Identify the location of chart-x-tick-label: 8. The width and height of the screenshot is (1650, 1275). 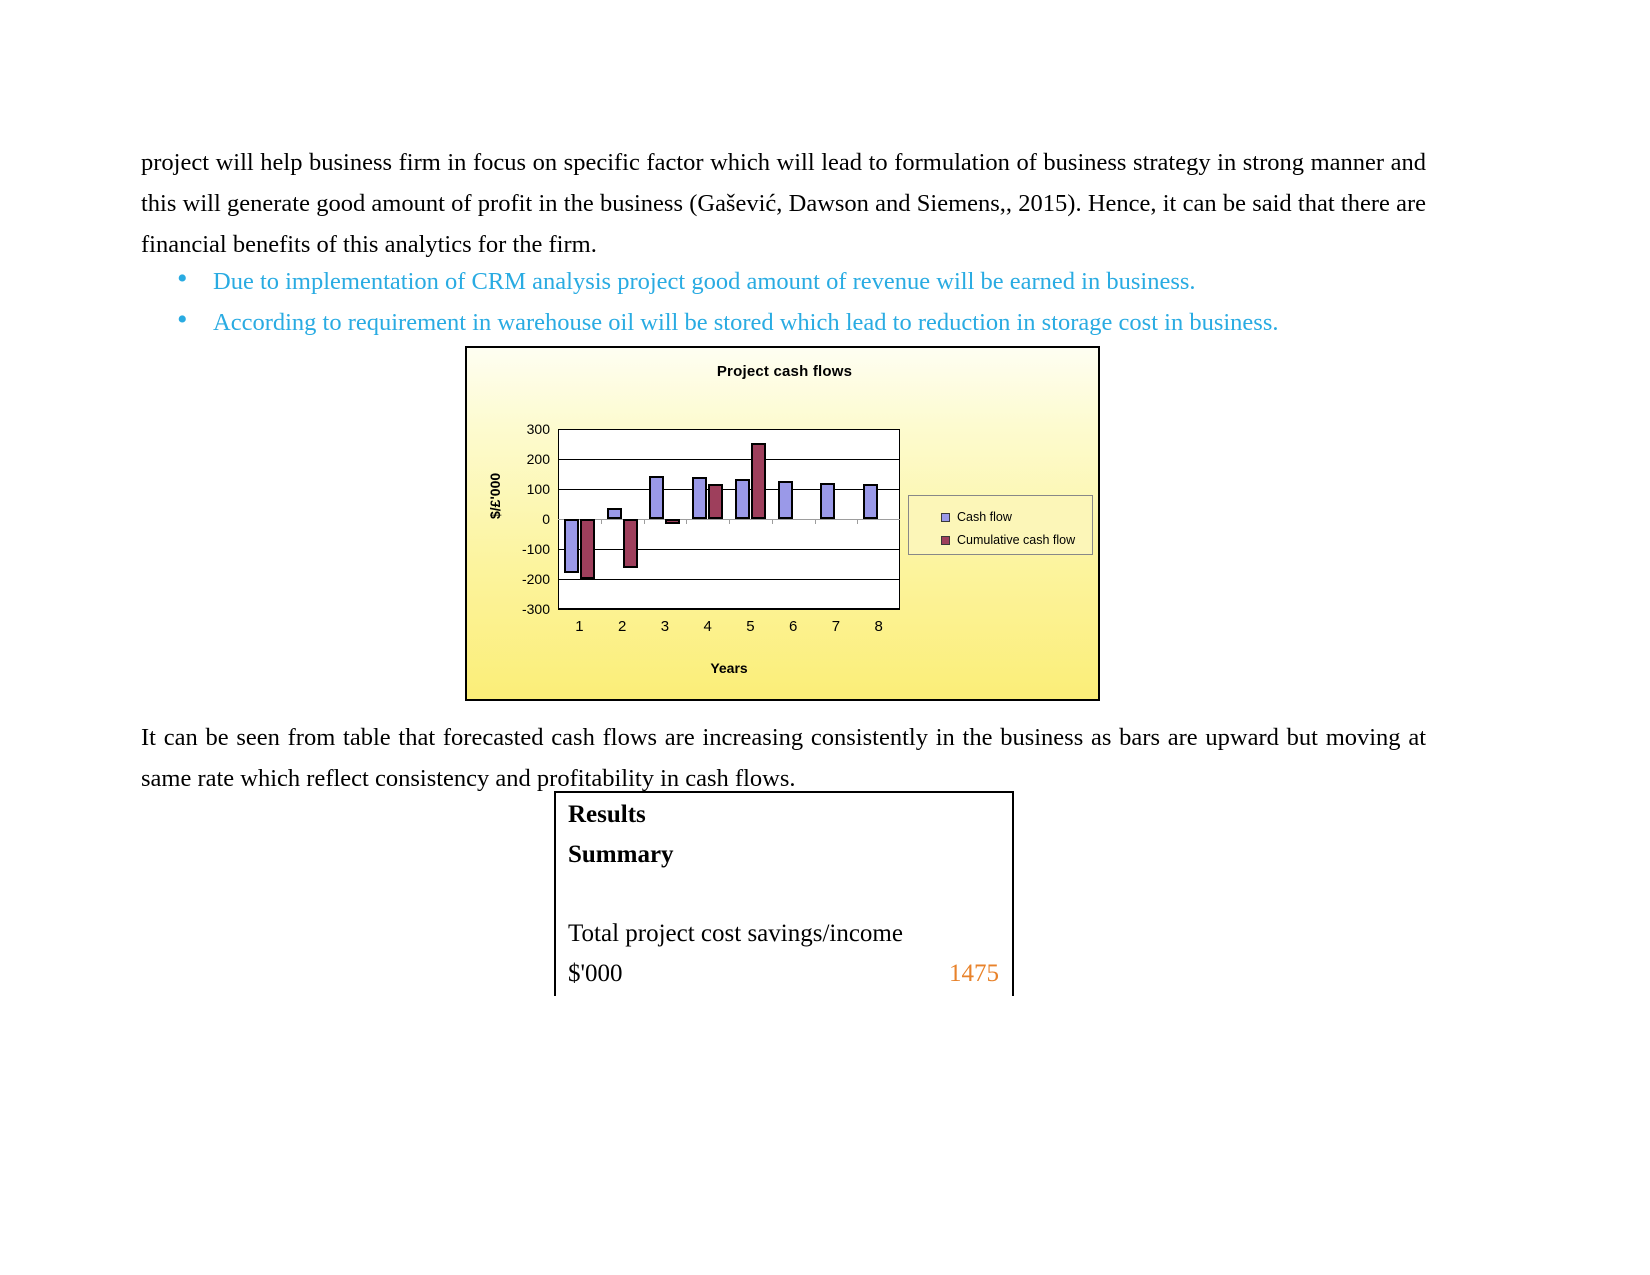
(878, 626).